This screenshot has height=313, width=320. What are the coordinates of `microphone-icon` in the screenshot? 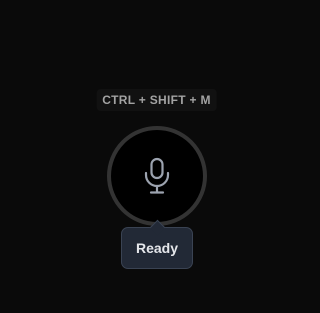 It's located at (157, 176).